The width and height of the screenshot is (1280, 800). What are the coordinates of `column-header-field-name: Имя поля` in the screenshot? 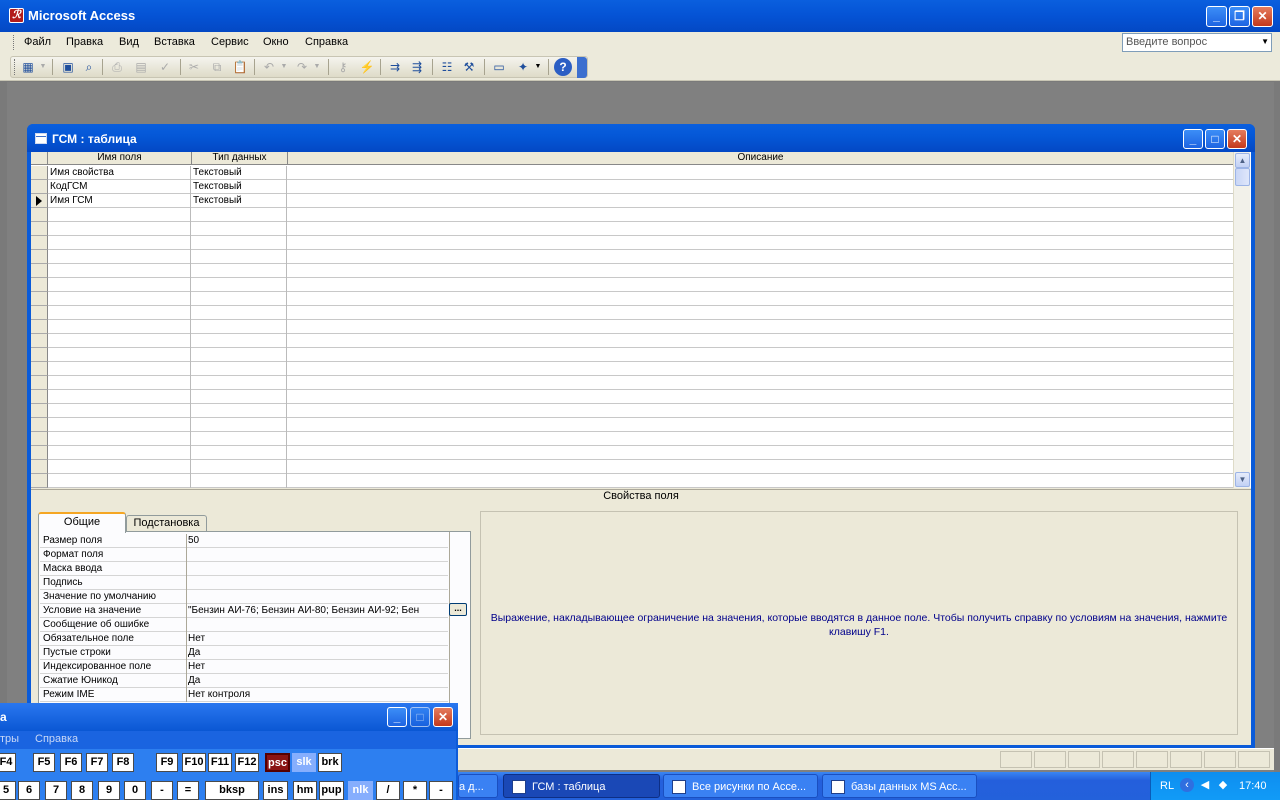 It's located at (120, 158).